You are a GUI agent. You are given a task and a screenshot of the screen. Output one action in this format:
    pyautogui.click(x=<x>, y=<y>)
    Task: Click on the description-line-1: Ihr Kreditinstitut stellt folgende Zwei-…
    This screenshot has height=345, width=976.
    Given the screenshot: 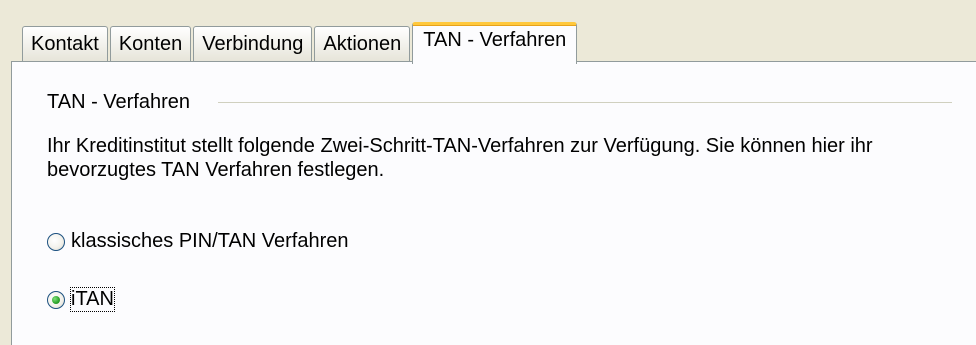 What is the action you would take?
    pyautogui.click(x=460, y=146)
    